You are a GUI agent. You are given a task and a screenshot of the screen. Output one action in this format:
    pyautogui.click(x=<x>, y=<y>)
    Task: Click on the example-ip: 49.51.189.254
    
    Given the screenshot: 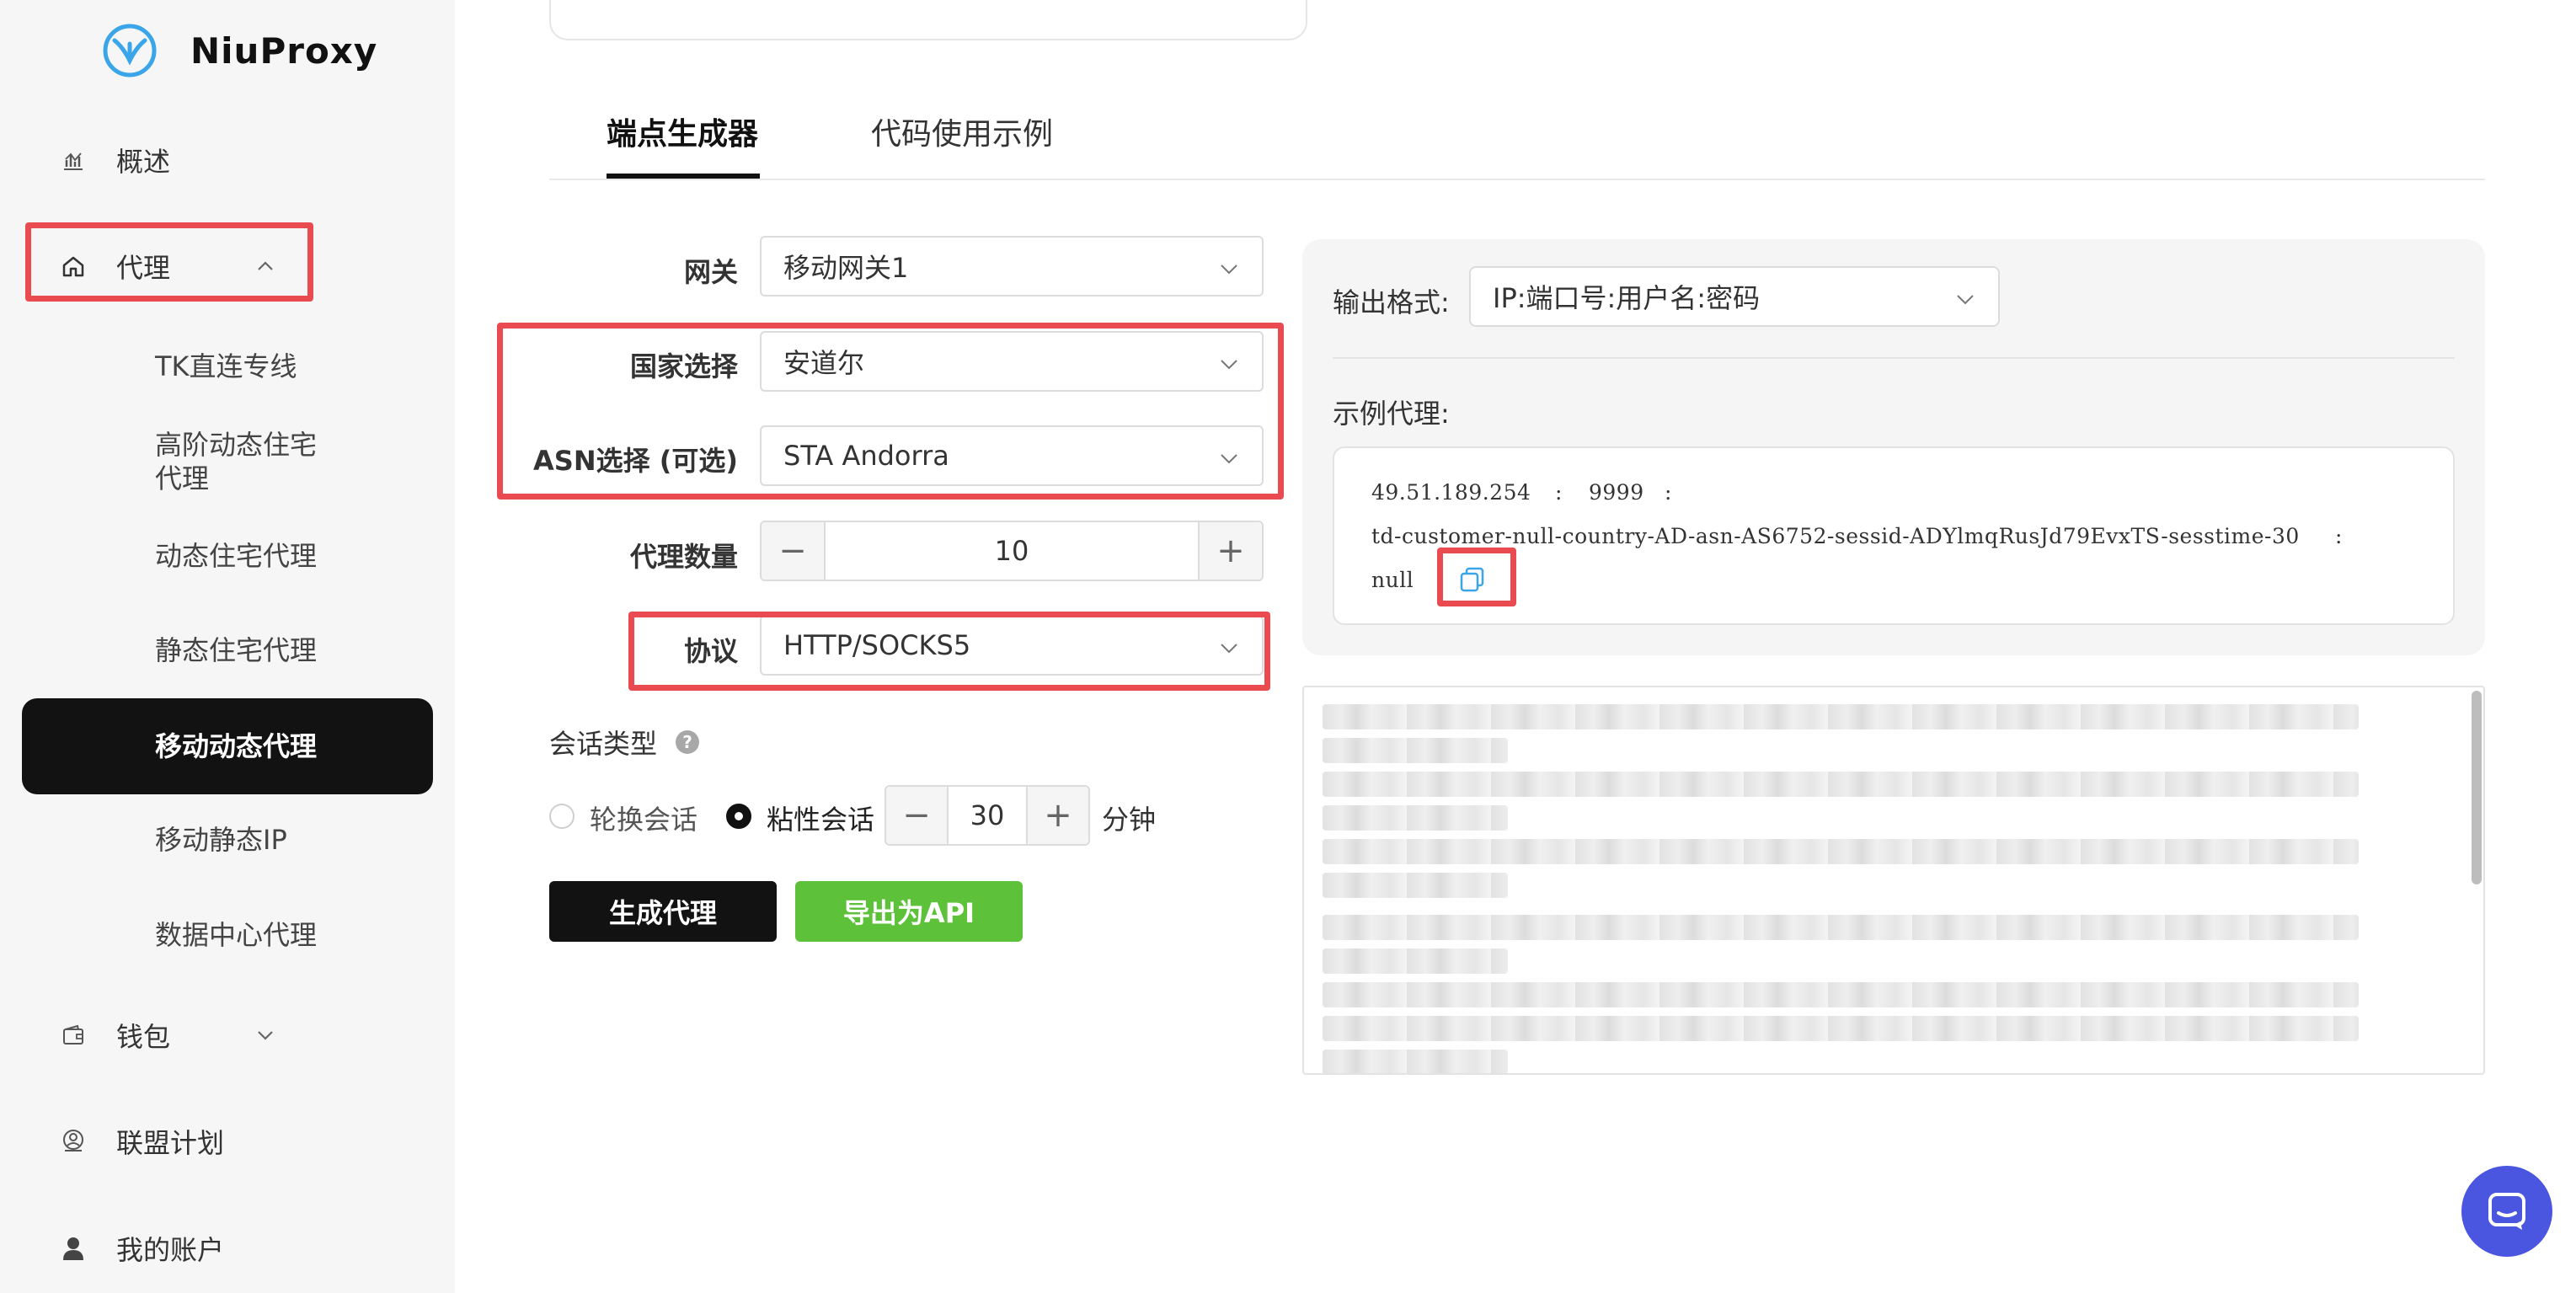 What is the action you would take?
    pyautogui.click(x=1451, y=492)
    